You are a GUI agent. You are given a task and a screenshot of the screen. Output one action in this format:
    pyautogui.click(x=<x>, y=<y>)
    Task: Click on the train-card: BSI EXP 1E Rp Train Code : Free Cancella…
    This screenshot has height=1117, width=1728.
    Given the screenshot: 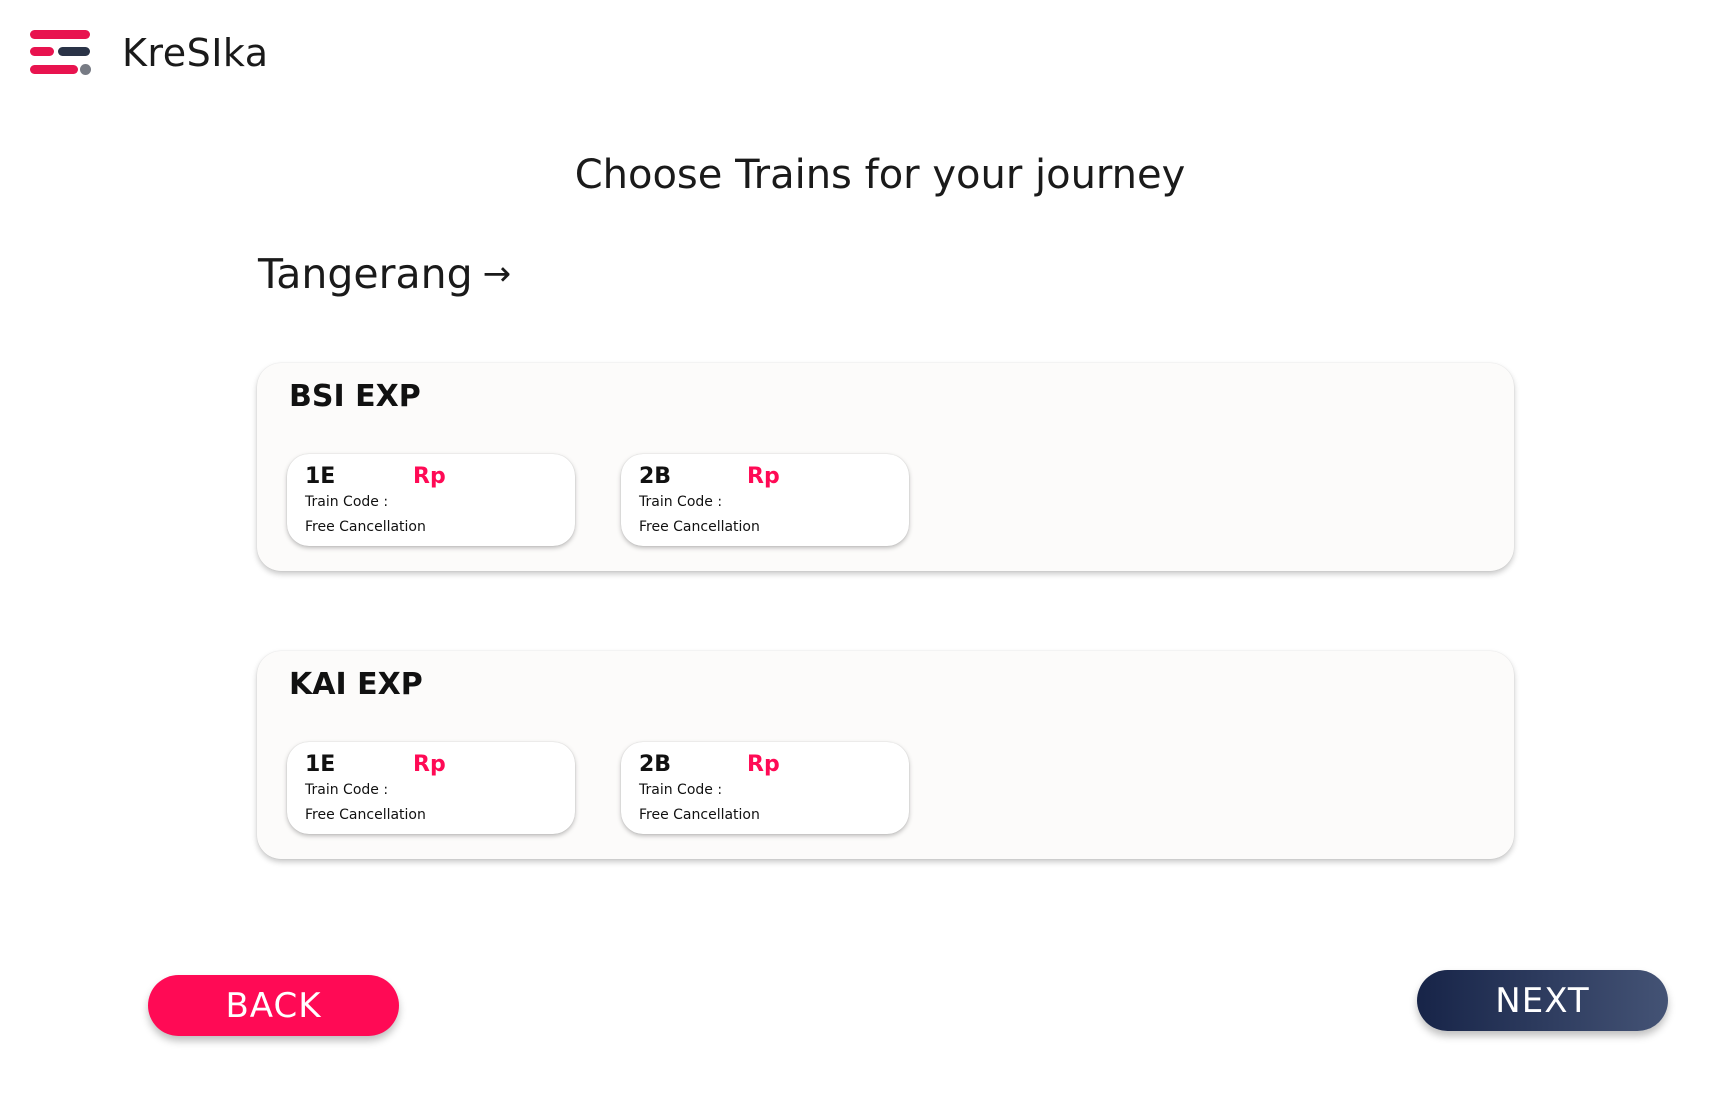 What is the action you would take?
    pyautogui.click(x=885, y=467)
    